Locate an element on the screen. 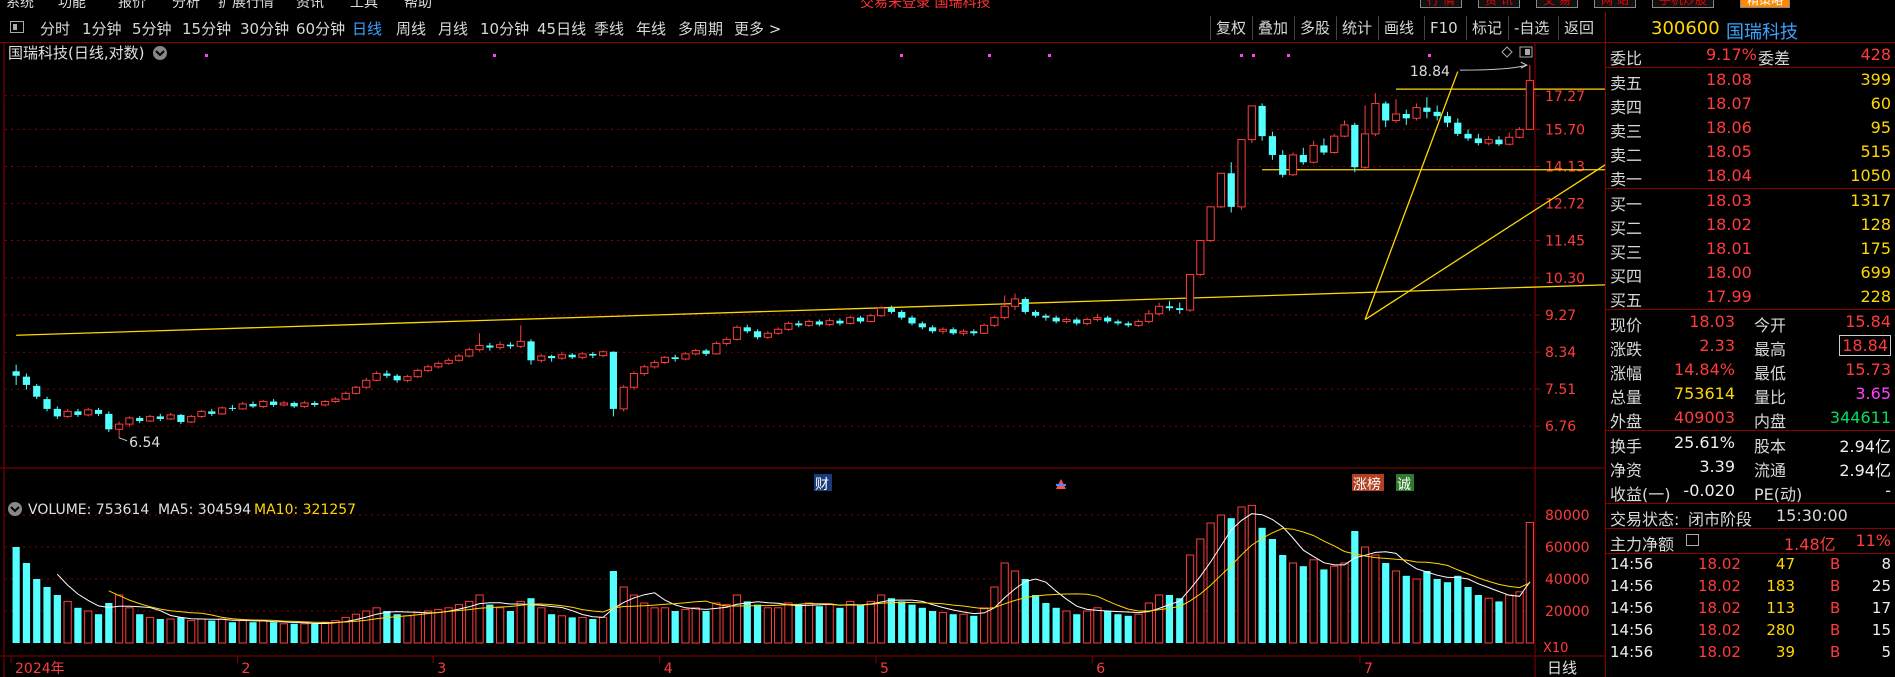 This screenshot has width=1895, height=677. period-monthly: 月线 is located at coordinates (453, 28).